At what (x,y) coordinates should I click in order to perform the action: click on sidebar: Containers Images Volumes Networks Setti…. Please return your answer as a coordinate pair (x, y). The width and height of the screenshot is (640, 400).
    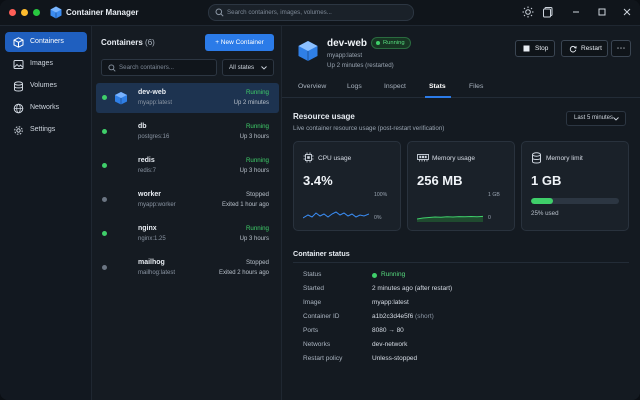
    Looking at the image, I should click on (46, 213).